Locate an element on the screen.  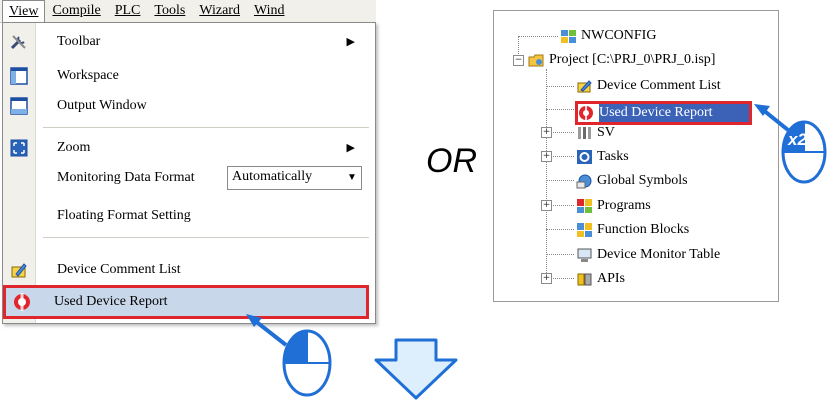
network-config-icon is located at coordinates (568, 36).